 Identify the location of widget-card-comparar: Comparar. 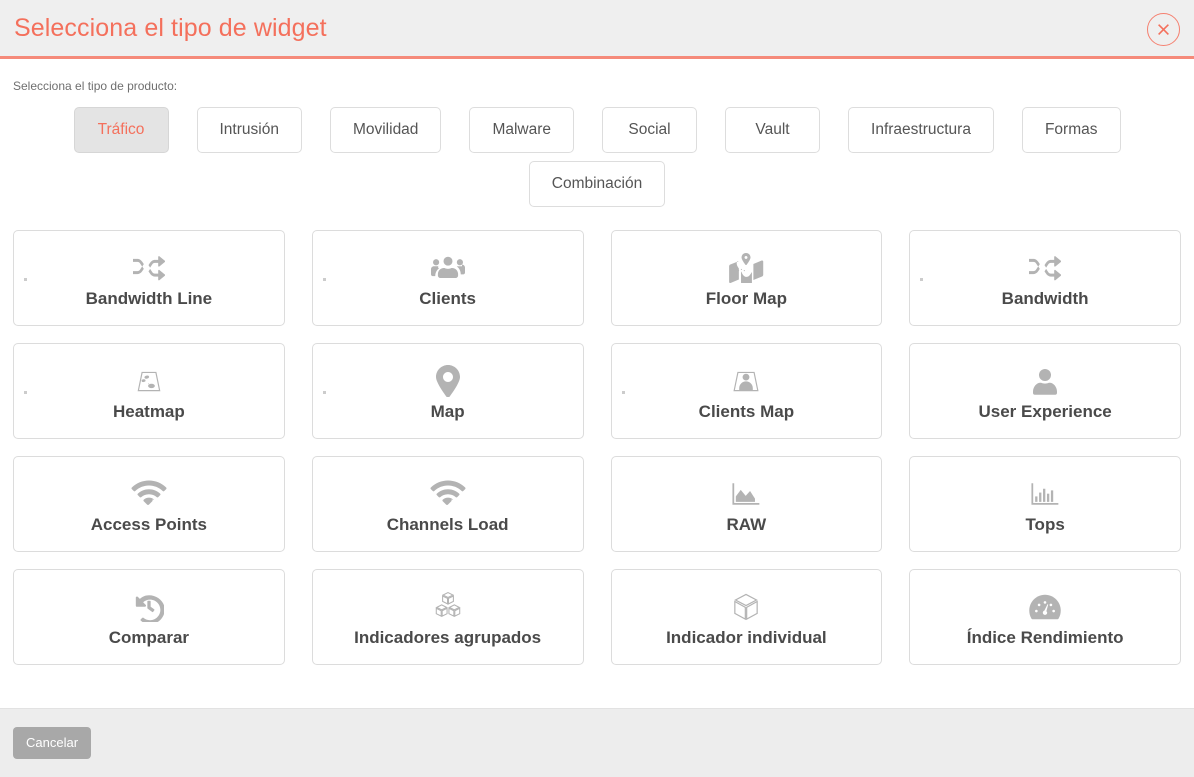
(149, 617).